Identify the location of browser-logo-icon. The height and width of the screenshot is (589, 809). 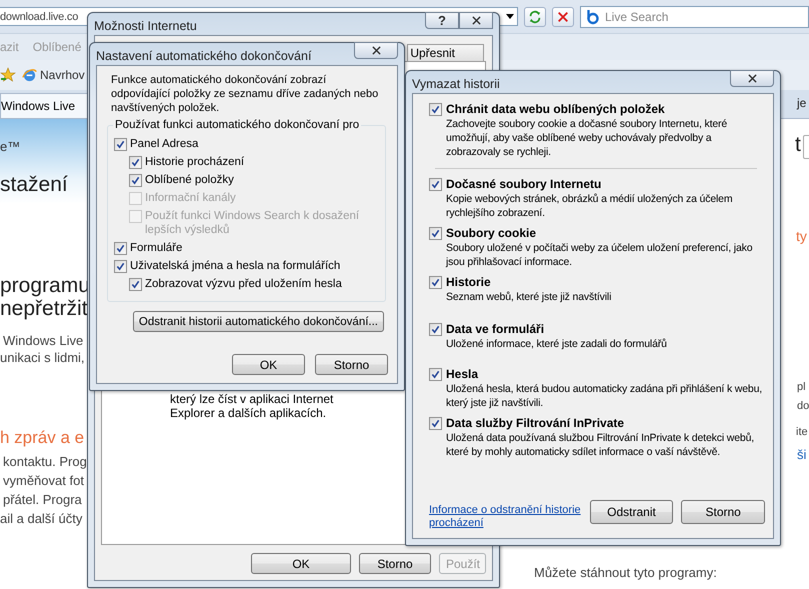
(29, 75).